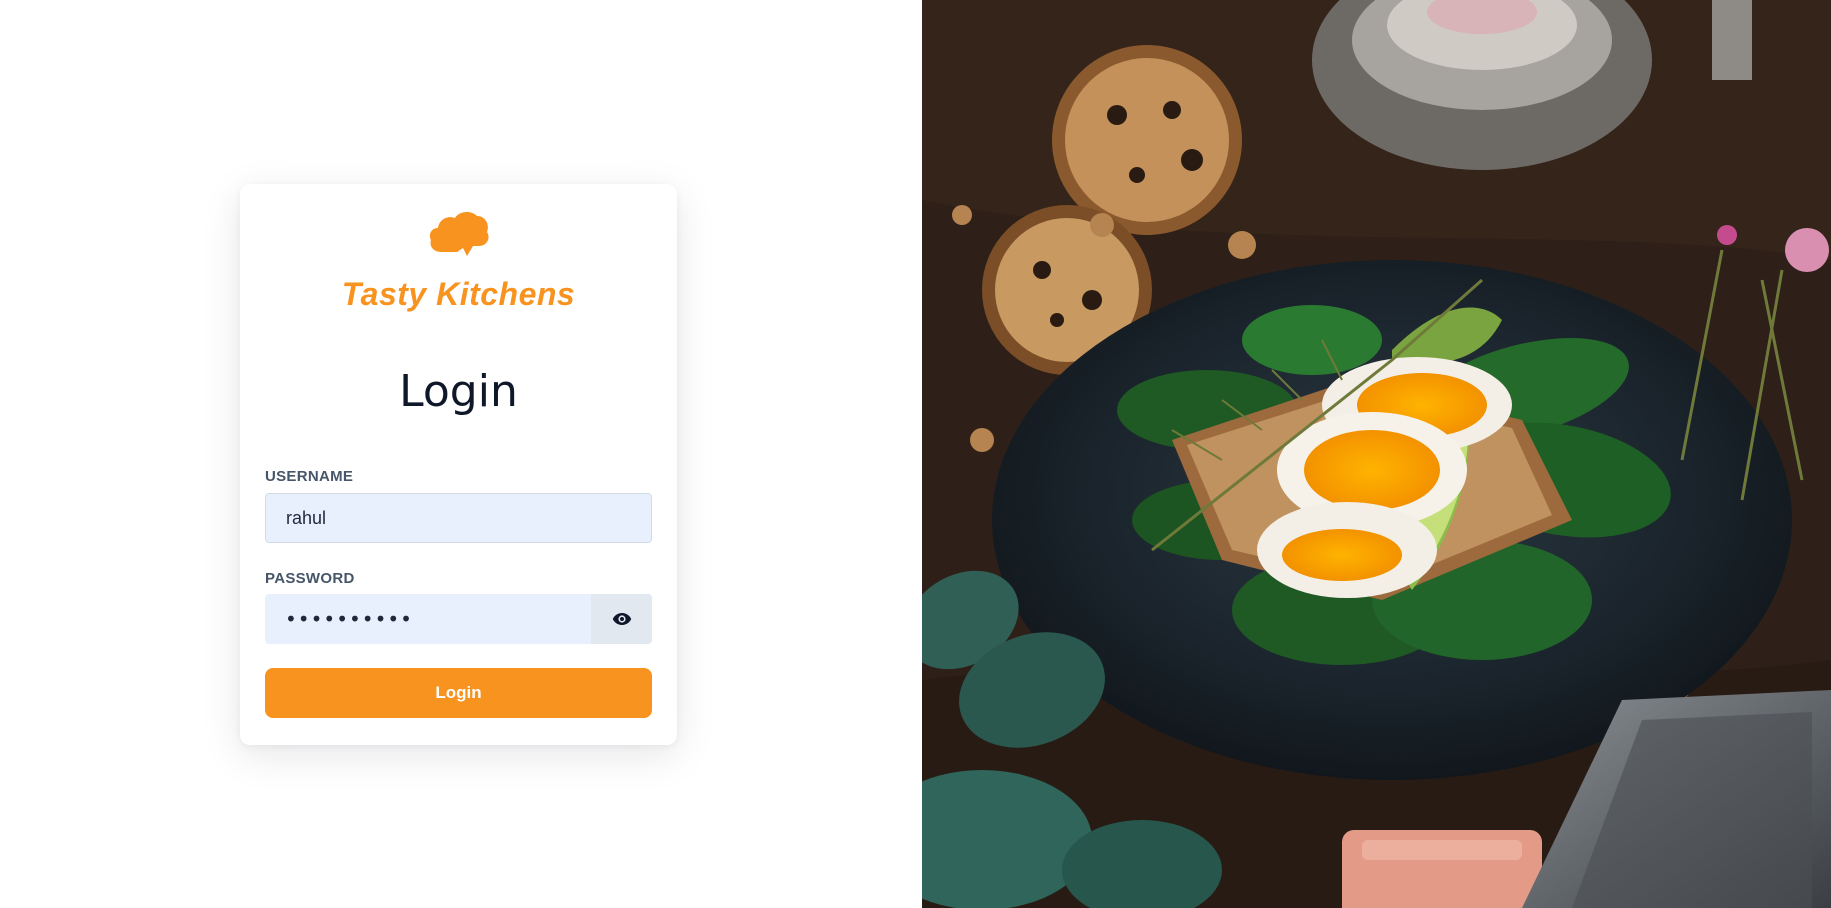  I want to click on eye-icon, so click(621, 619).